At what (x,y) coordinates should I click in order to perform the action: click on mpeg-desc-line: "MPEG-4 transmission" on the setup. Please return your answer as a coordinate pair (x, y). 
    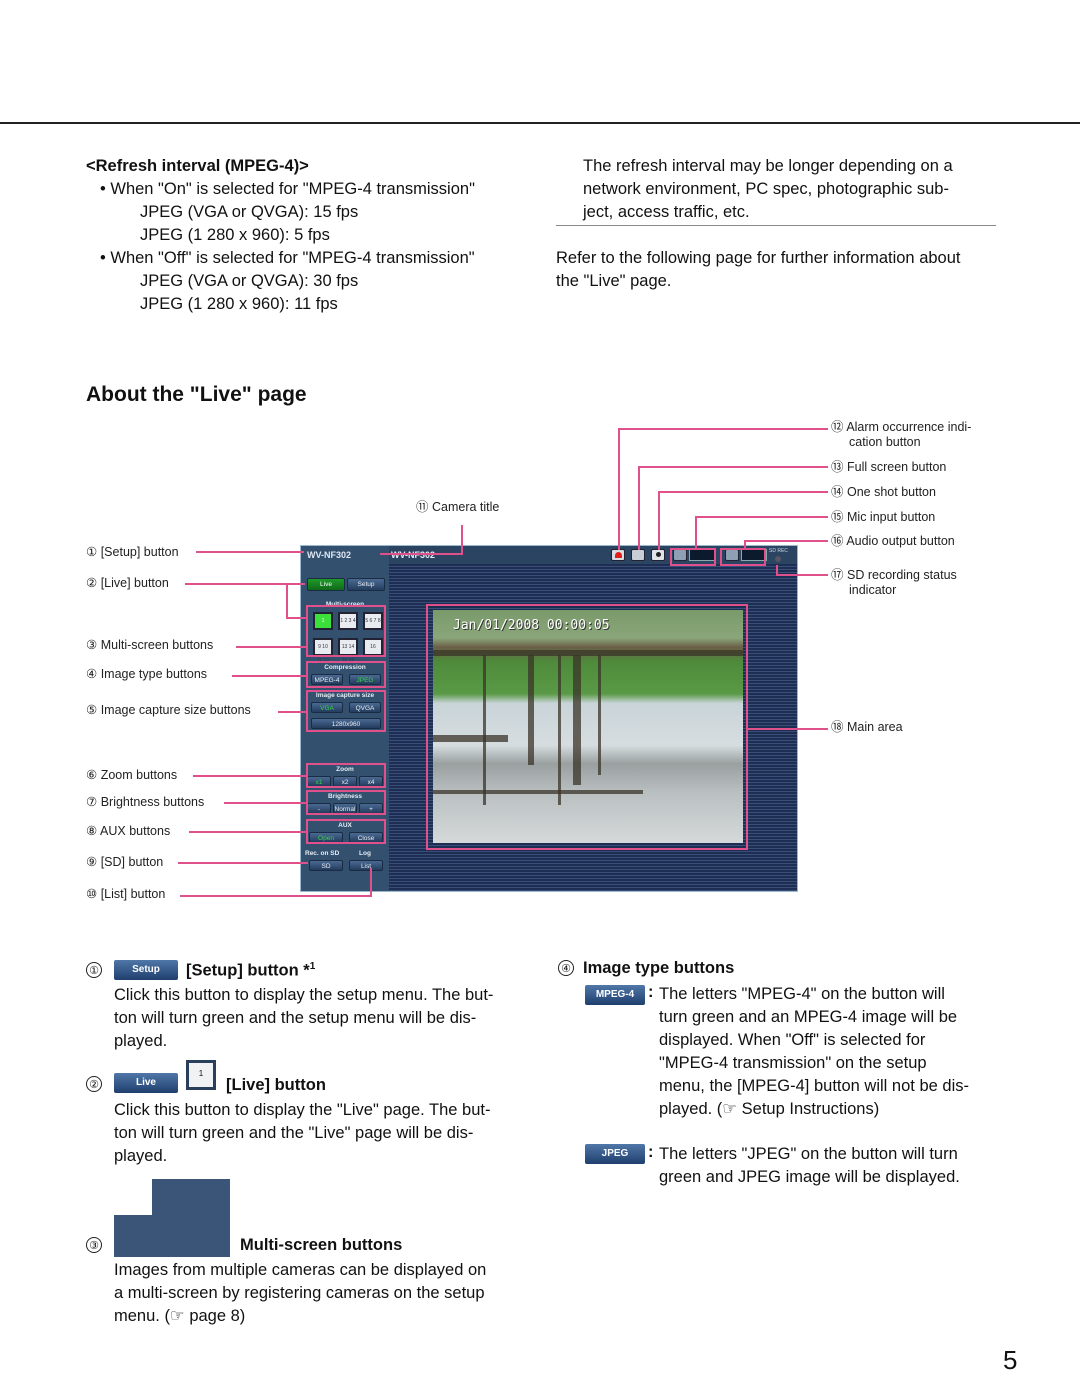
    Looking at the image, I should click on (793, 1063).